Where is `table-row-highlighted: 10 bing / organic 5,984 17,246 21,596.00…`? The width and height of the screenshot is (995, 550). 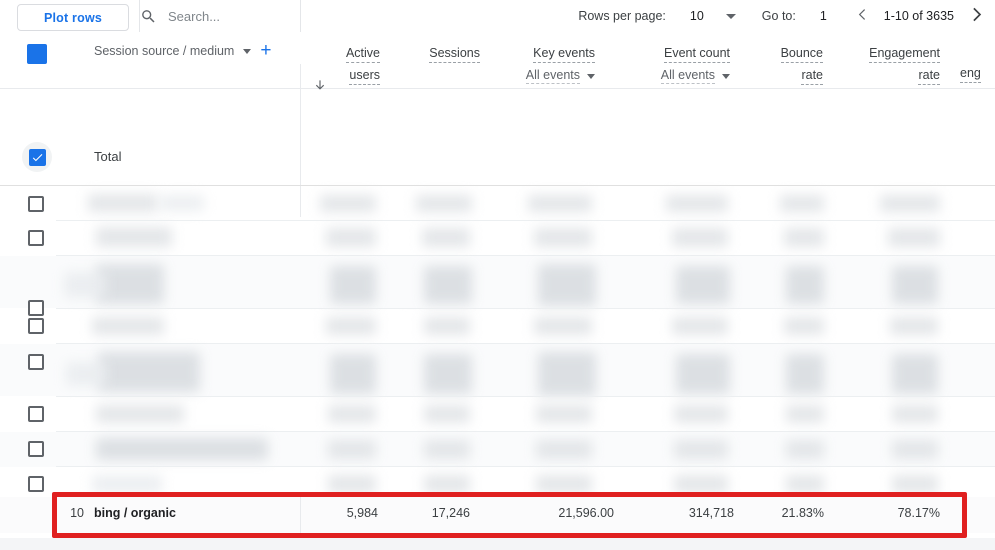
table-row-highlighted: 10 bing / organic 5,984 17,246 21,596.00… is located at coordinates (497, 515).